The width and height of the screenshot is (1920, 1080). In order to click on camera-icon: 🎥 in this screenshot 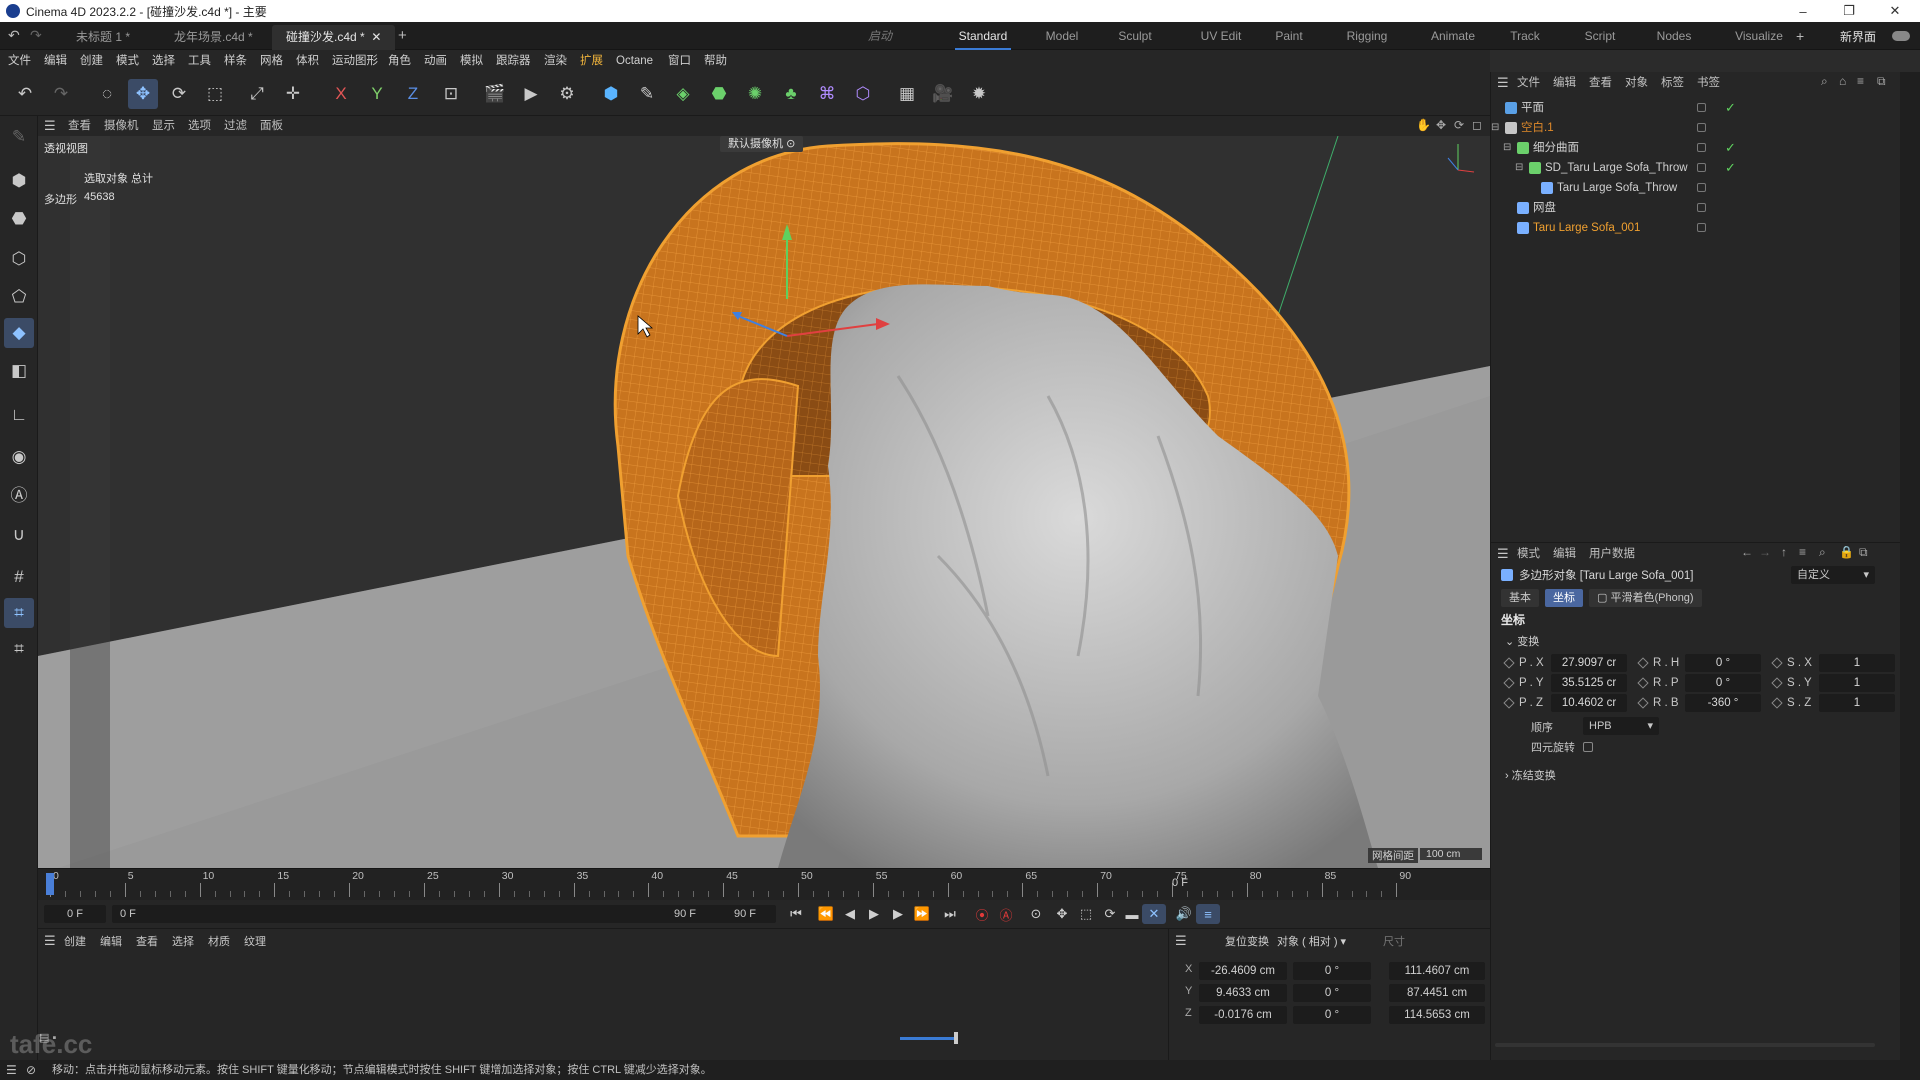, I will do `click(943, 94)`.